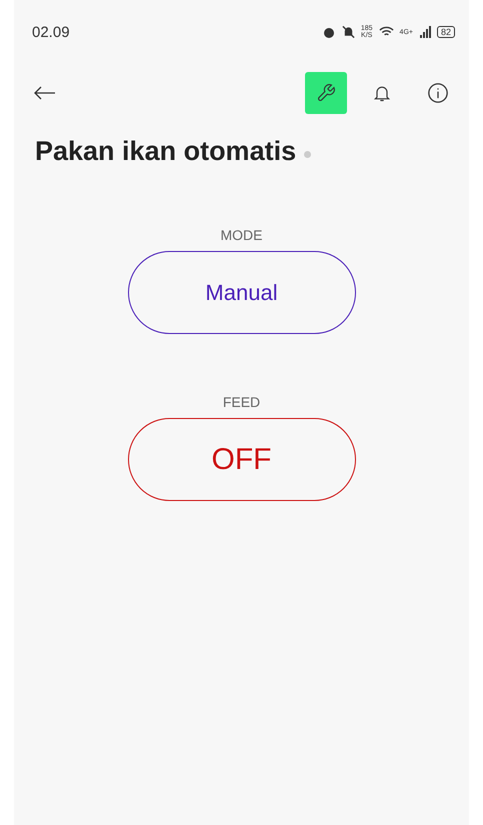  What do you see at coordinates (438, 93) in the screenshot?
I see `info-icon` at bounding box center [438, 93].